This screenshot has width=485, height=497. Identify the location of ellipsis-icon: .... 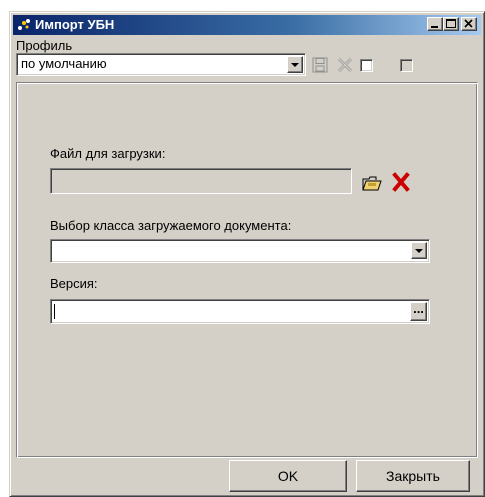
(418, 308).